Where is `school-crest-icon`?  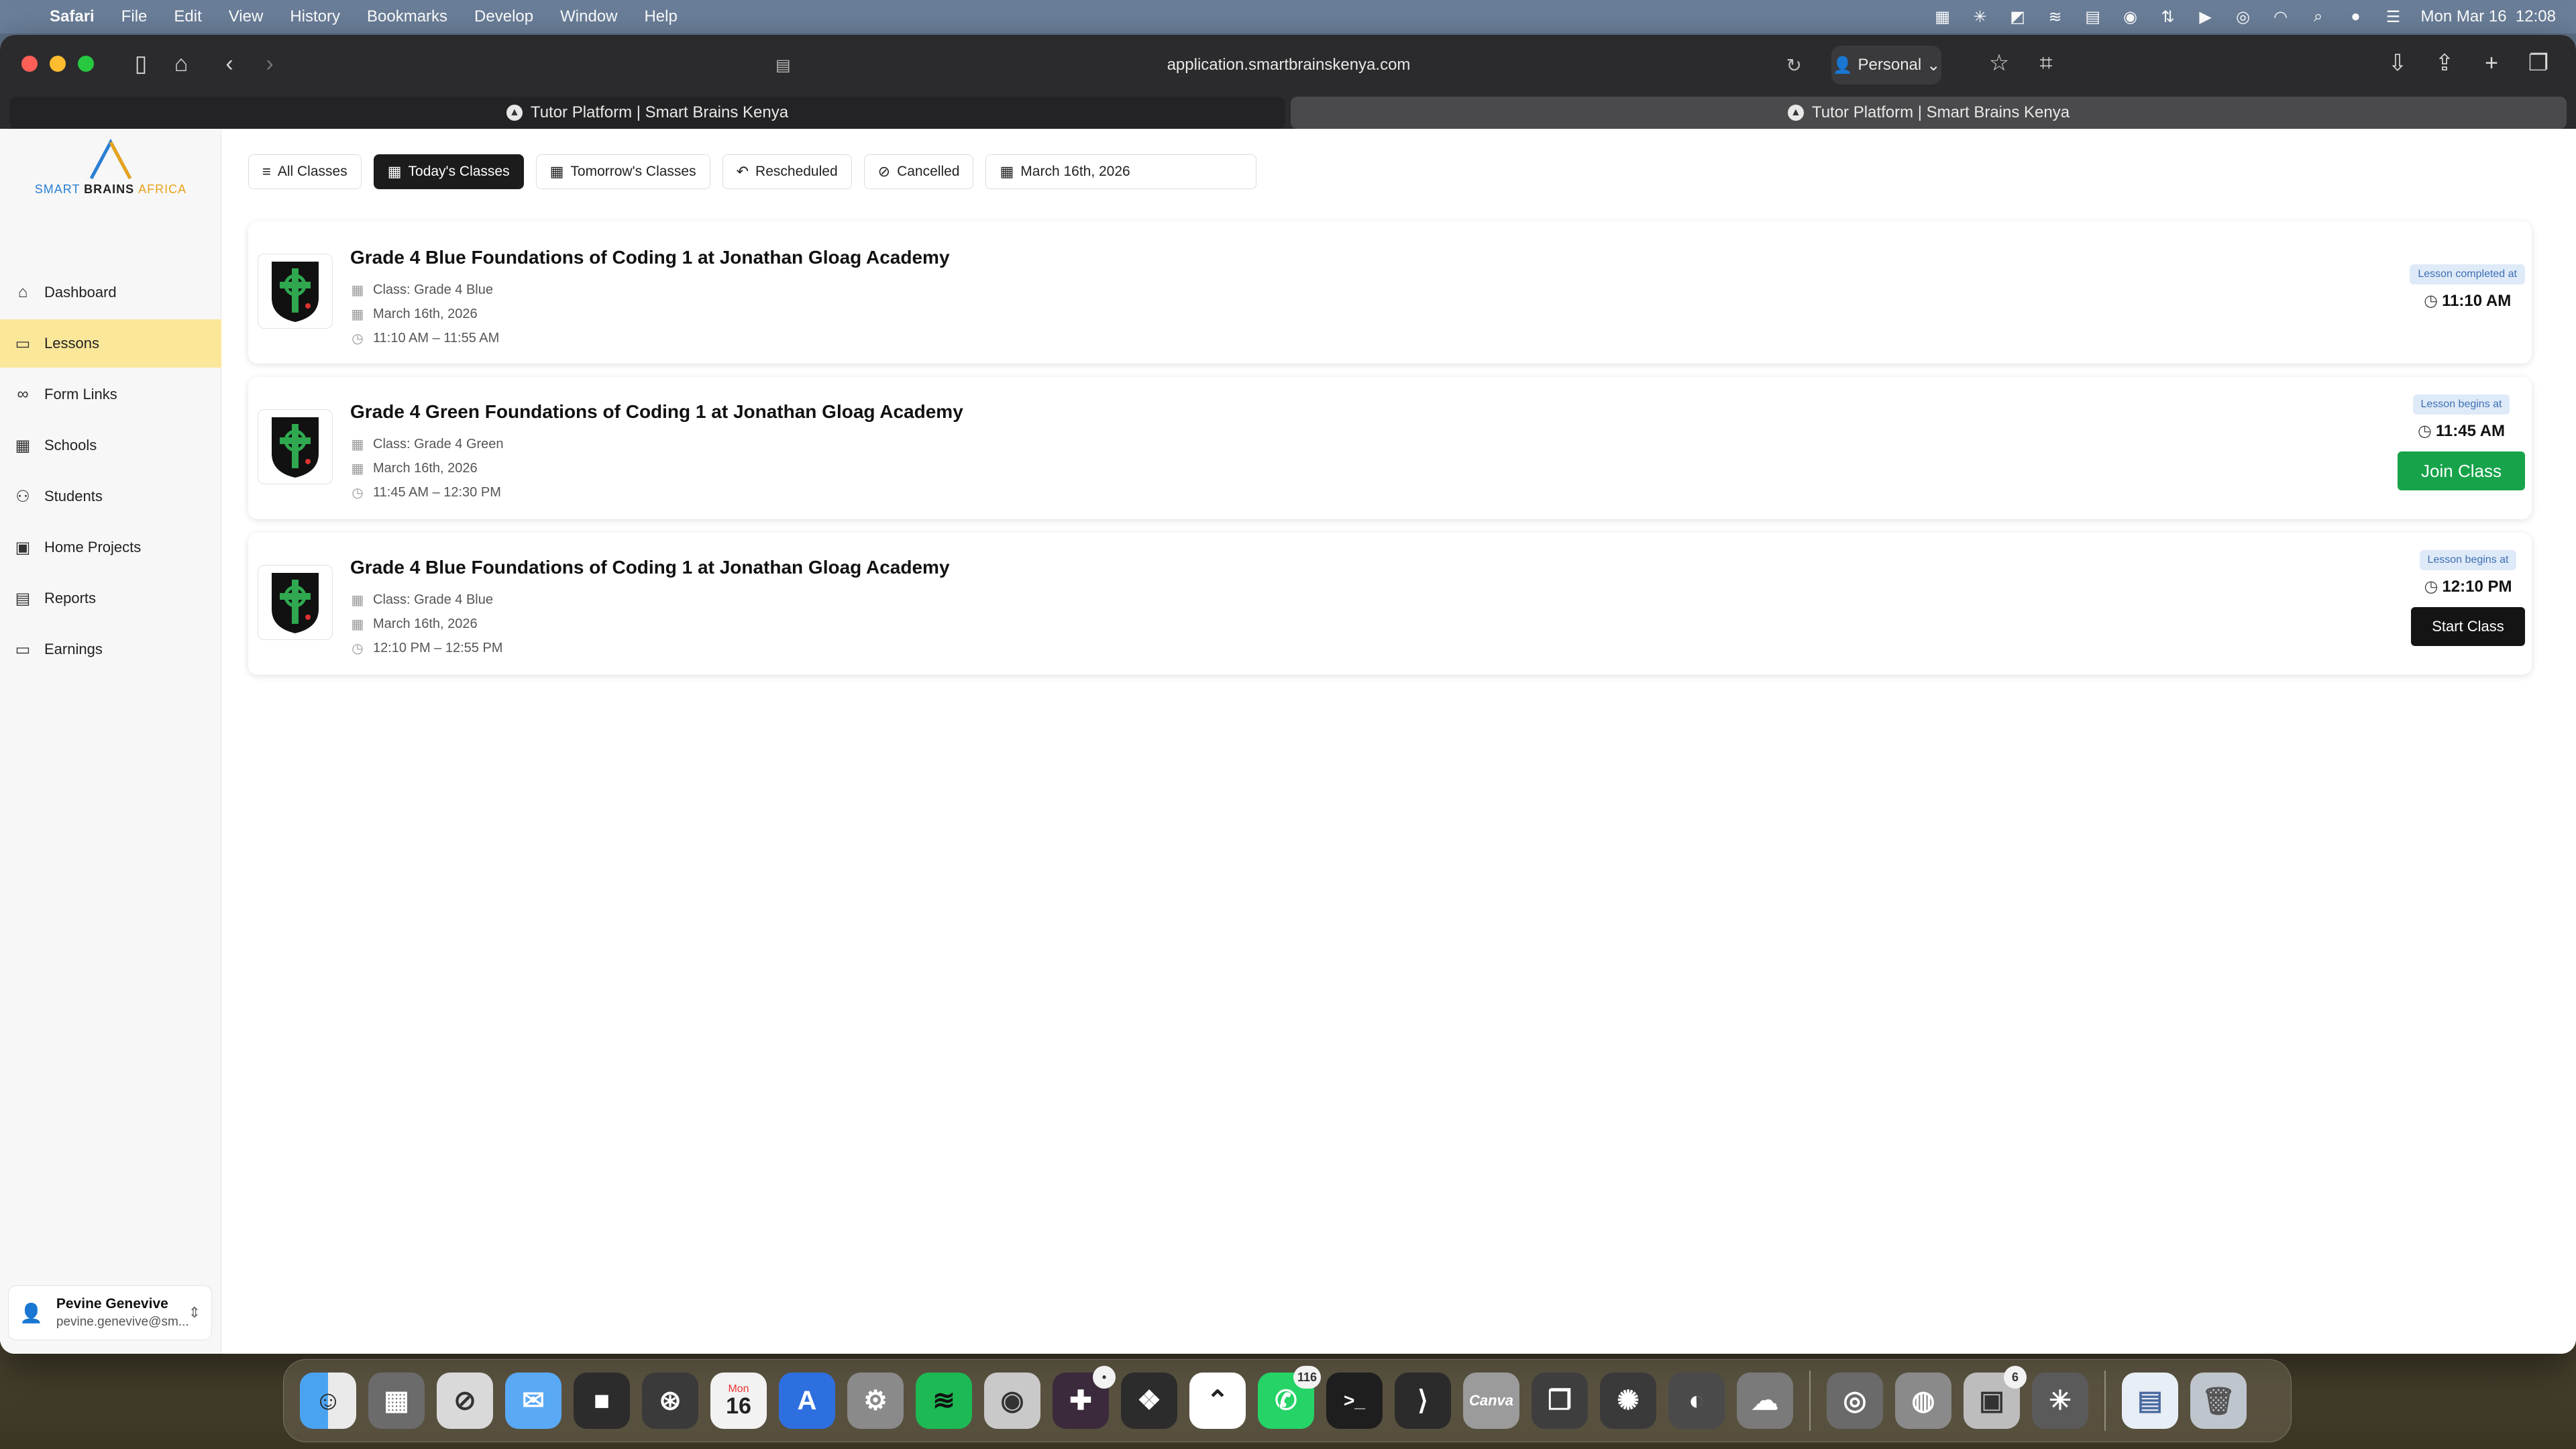 school-crest-icon is located at coordinates (295, 602).